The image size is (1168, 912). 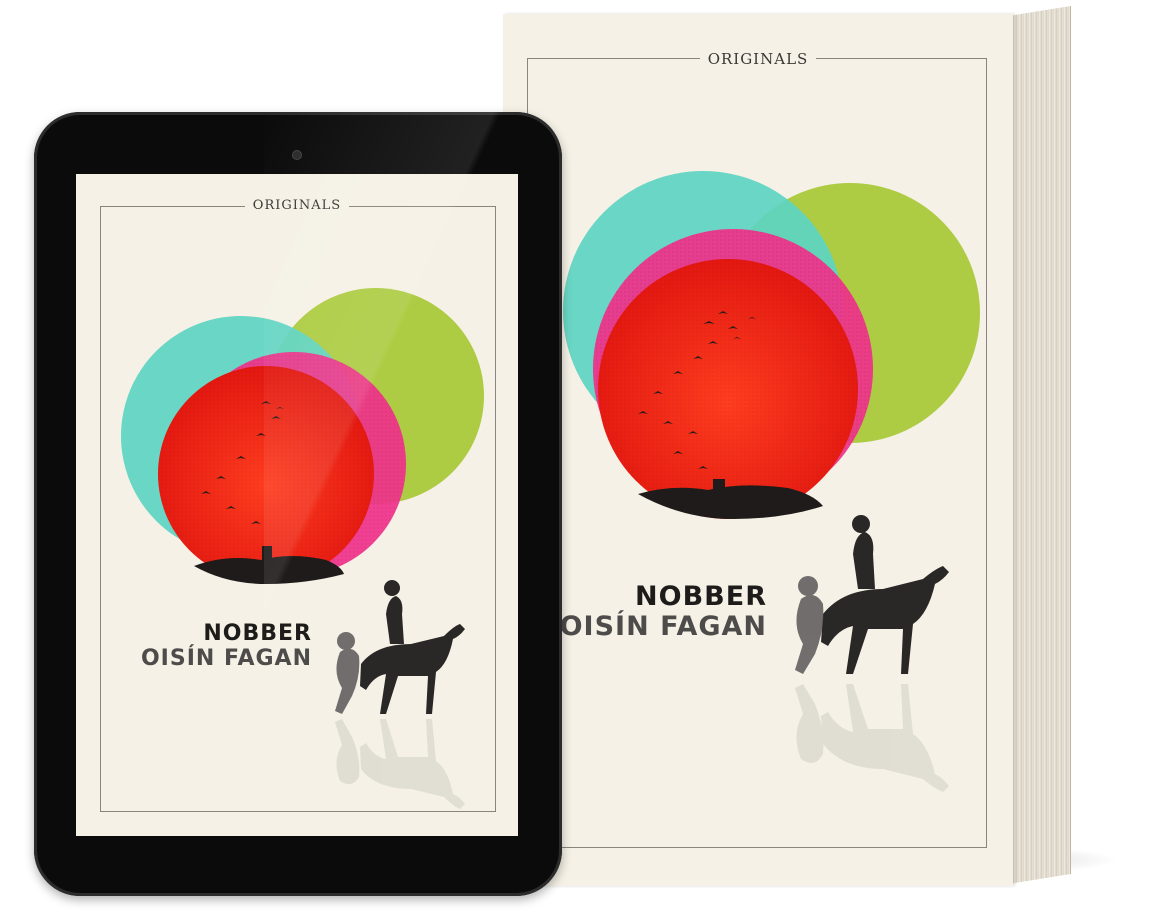 I want to click on book-page-edges, so click(x=1039, y=445).